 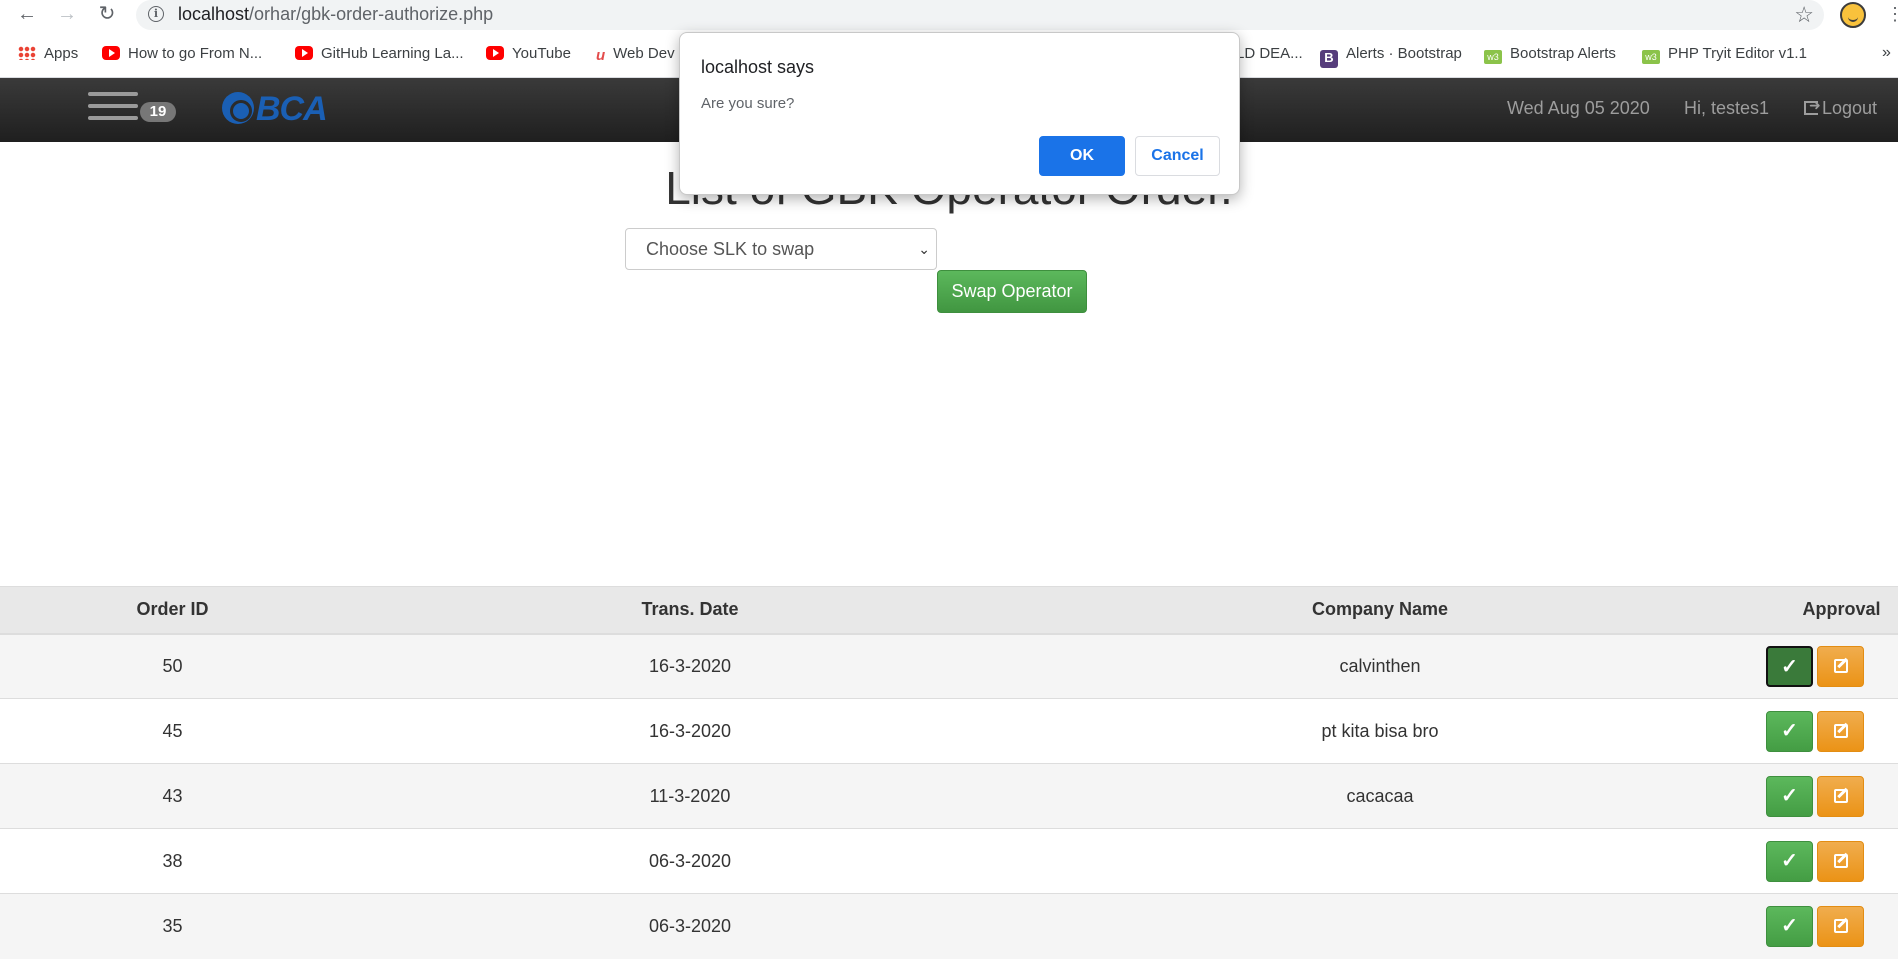 I want to click on table-row: 45 16-3-2020 pt kita bisa bro ✓, so click(x=949, y=731).